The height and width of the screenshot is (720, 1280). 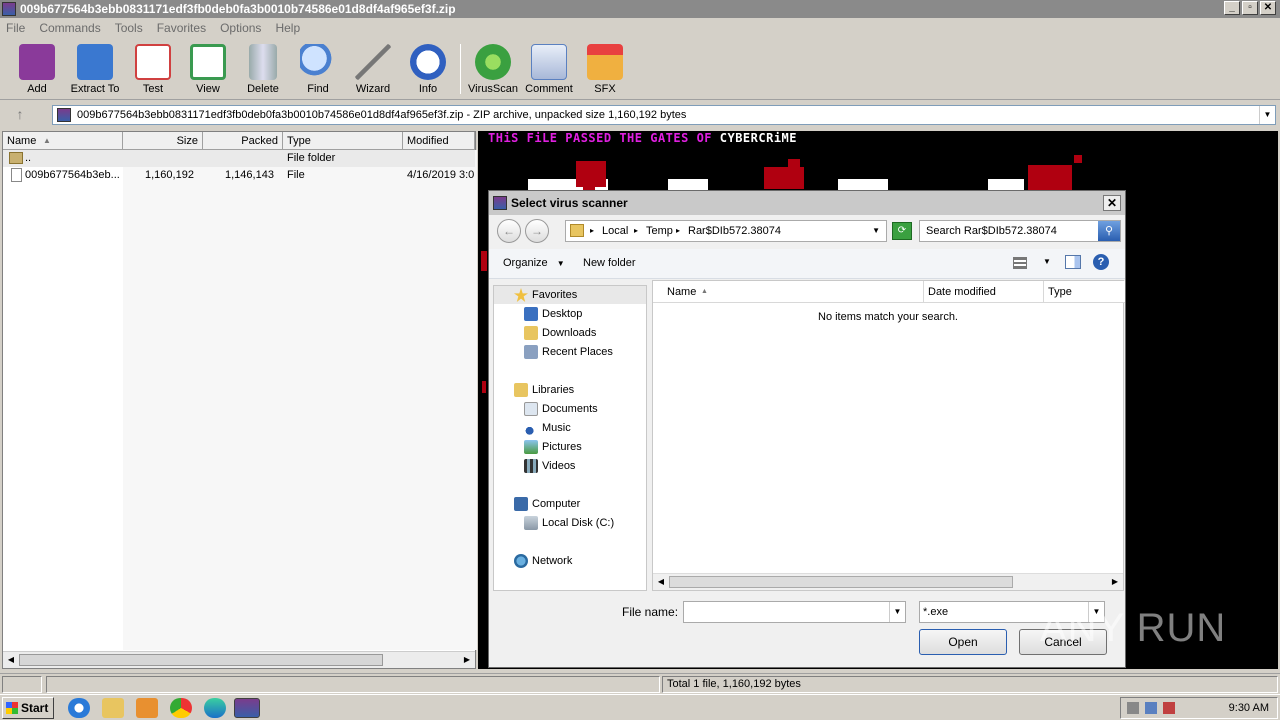 I want to click on file-explorer-icon, so click(x=113, y=708).